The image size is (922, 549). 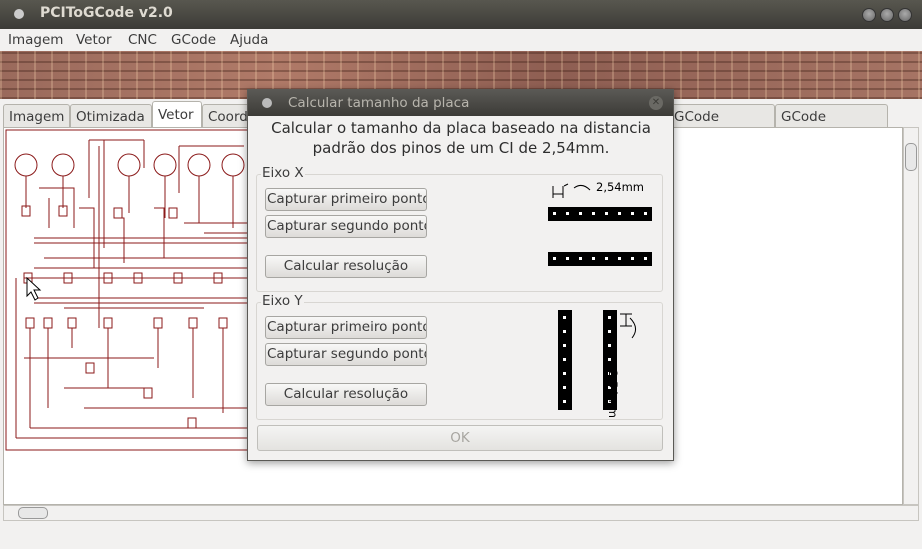 What do you see at coordinates (379, 103) in the screenshot?
I see `dialog-title: Calcular tamanho da placa` at bounding box center [379, 103].